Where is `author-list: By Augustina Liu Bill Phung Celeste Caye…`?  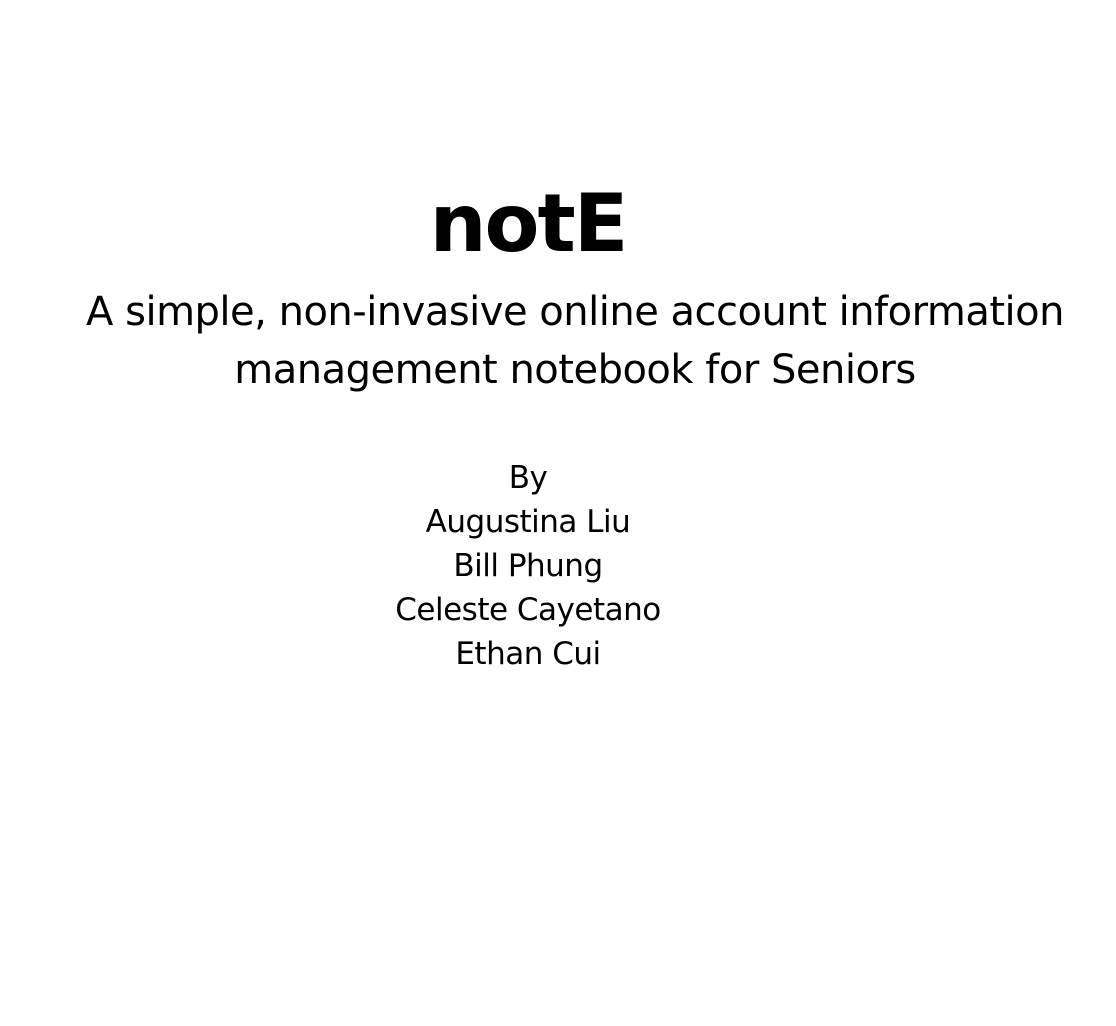
author-list: By Augustina Liu Bill Phung Celeste Caye… is located at coordinates (528, 566).